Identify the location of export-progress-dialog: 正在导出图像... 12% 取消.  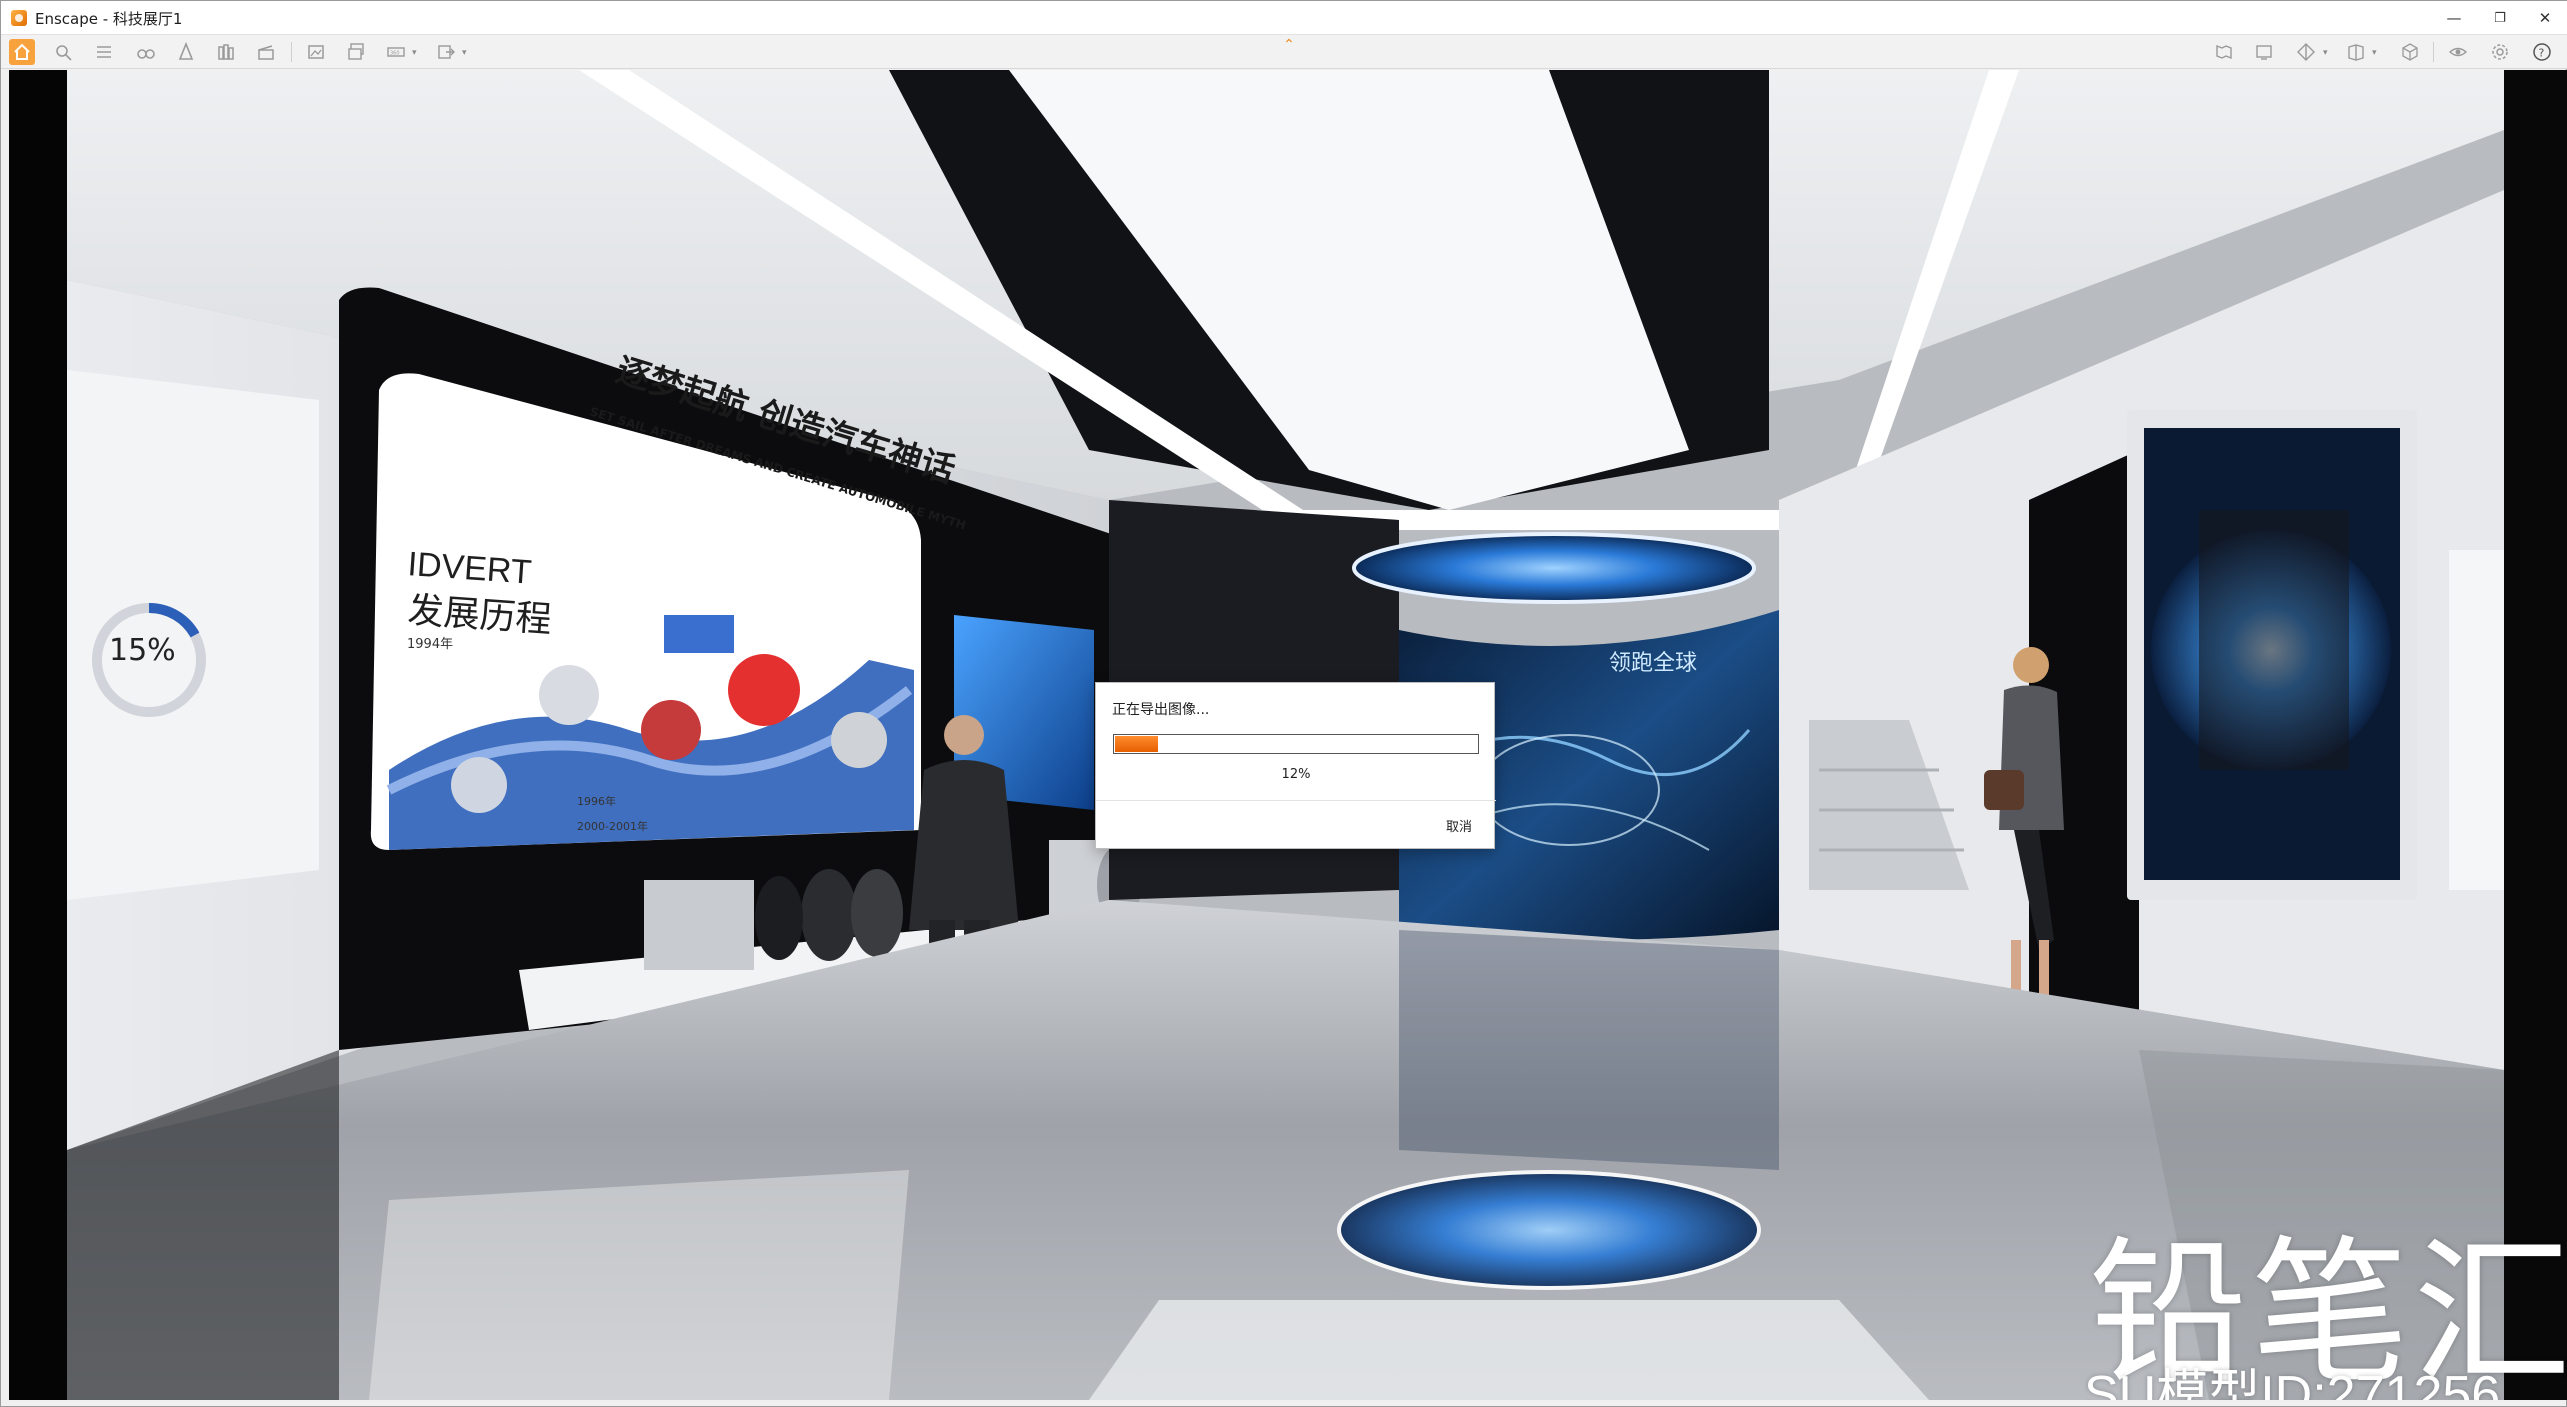
(1295, 765).